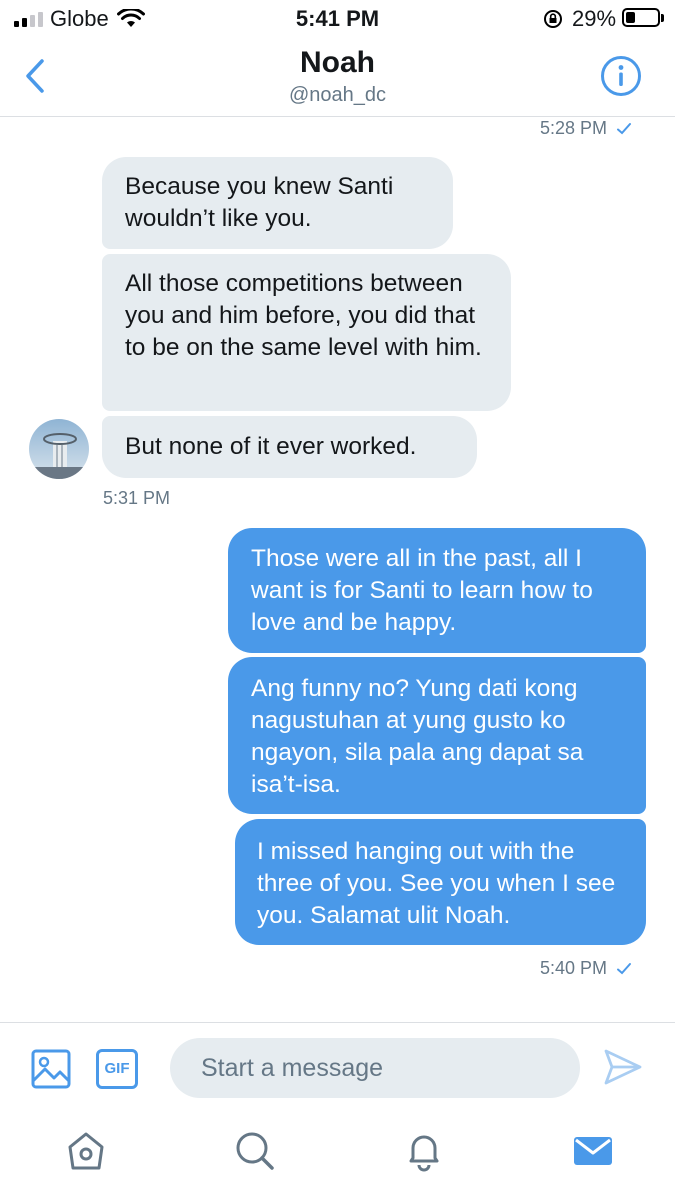 The height and width of the screenshot is (1200, 675). I want to click on received-message: But none of it ever worked., so click(289, 447).